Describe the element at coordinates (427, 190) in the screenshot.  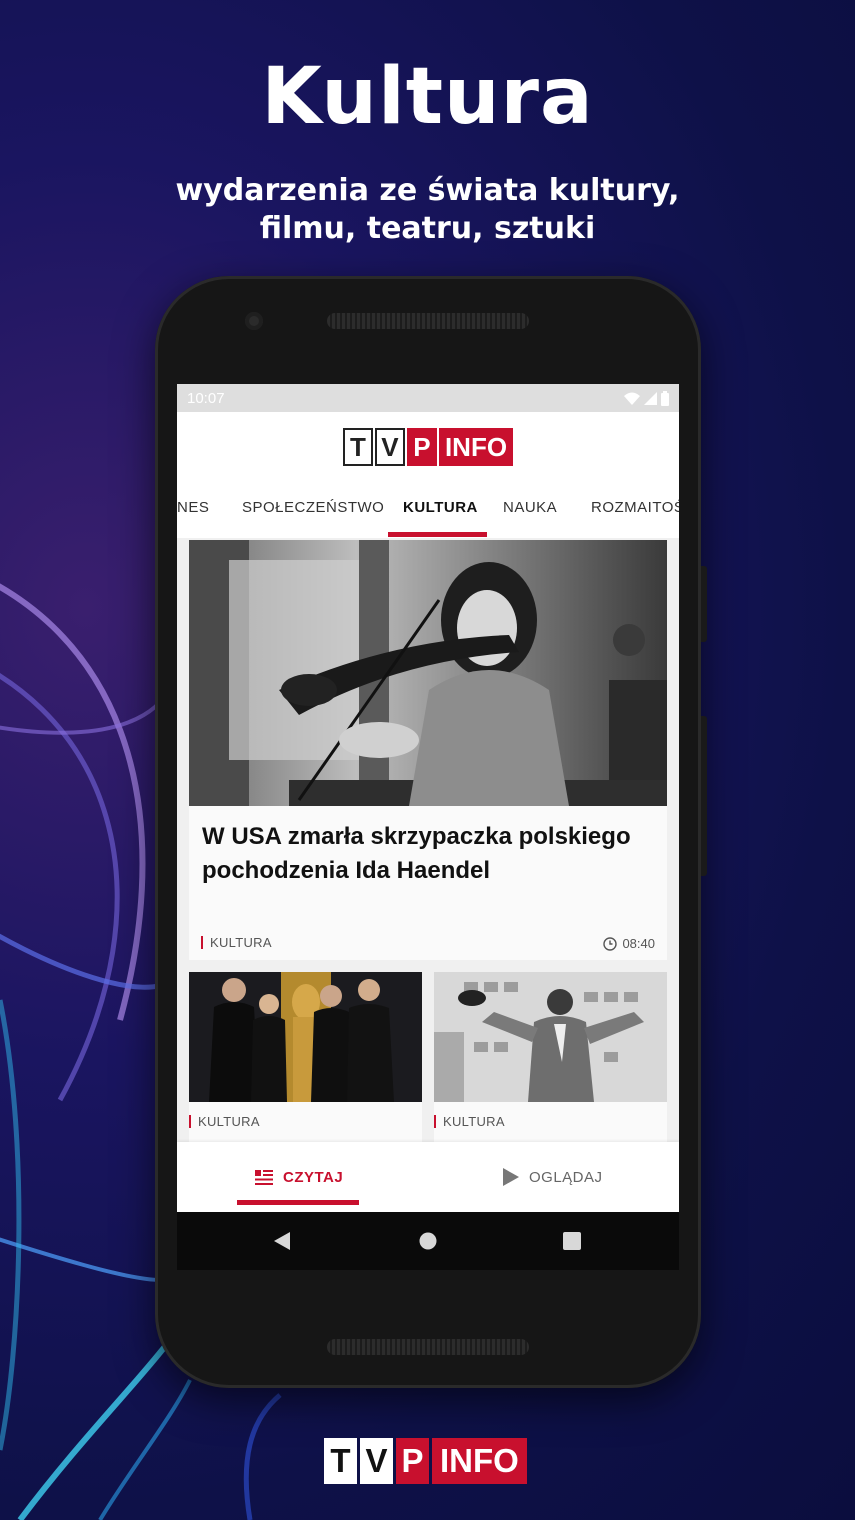
I see `promo-subline-1: wydarzenia ze świata kultury,` at that location.